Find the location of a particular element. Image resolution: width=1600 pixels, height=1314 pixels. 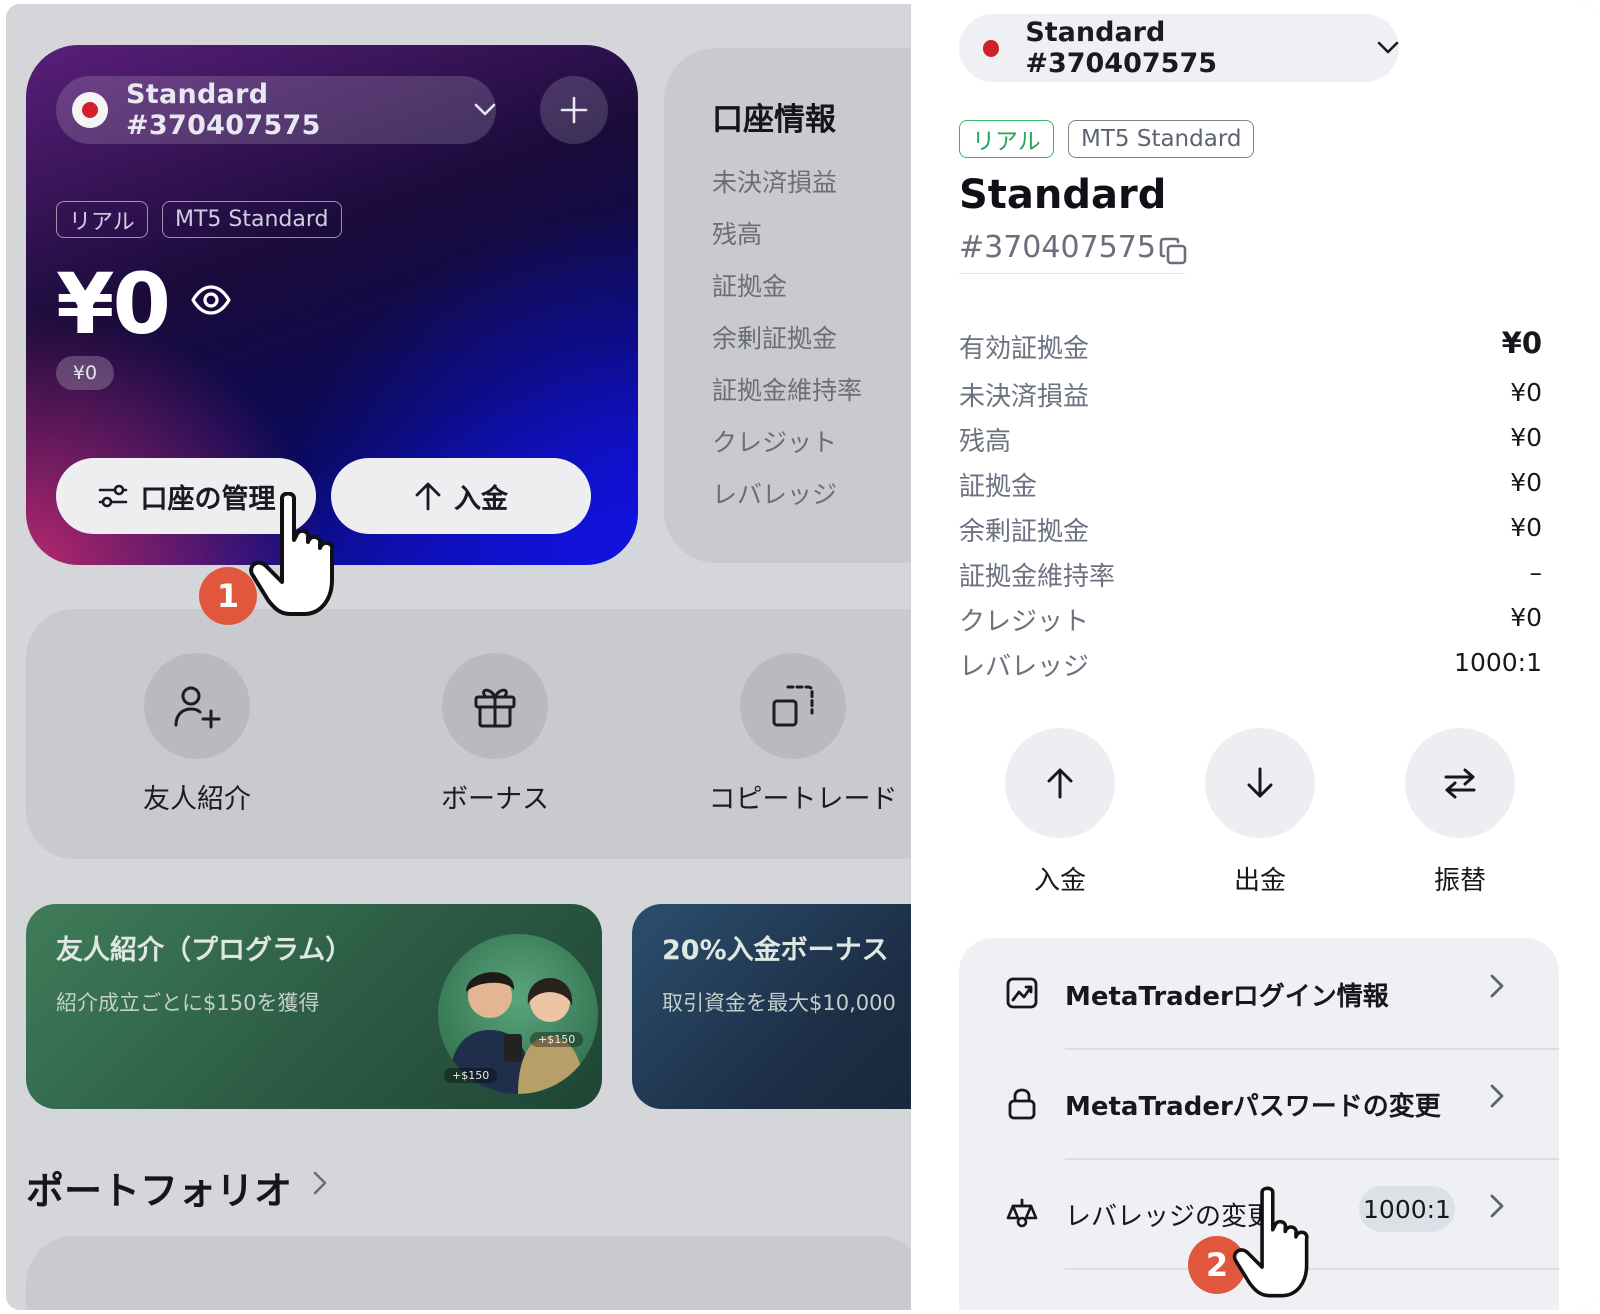

info-row: 余剰証拠金 is located at coordinates (775, 338).